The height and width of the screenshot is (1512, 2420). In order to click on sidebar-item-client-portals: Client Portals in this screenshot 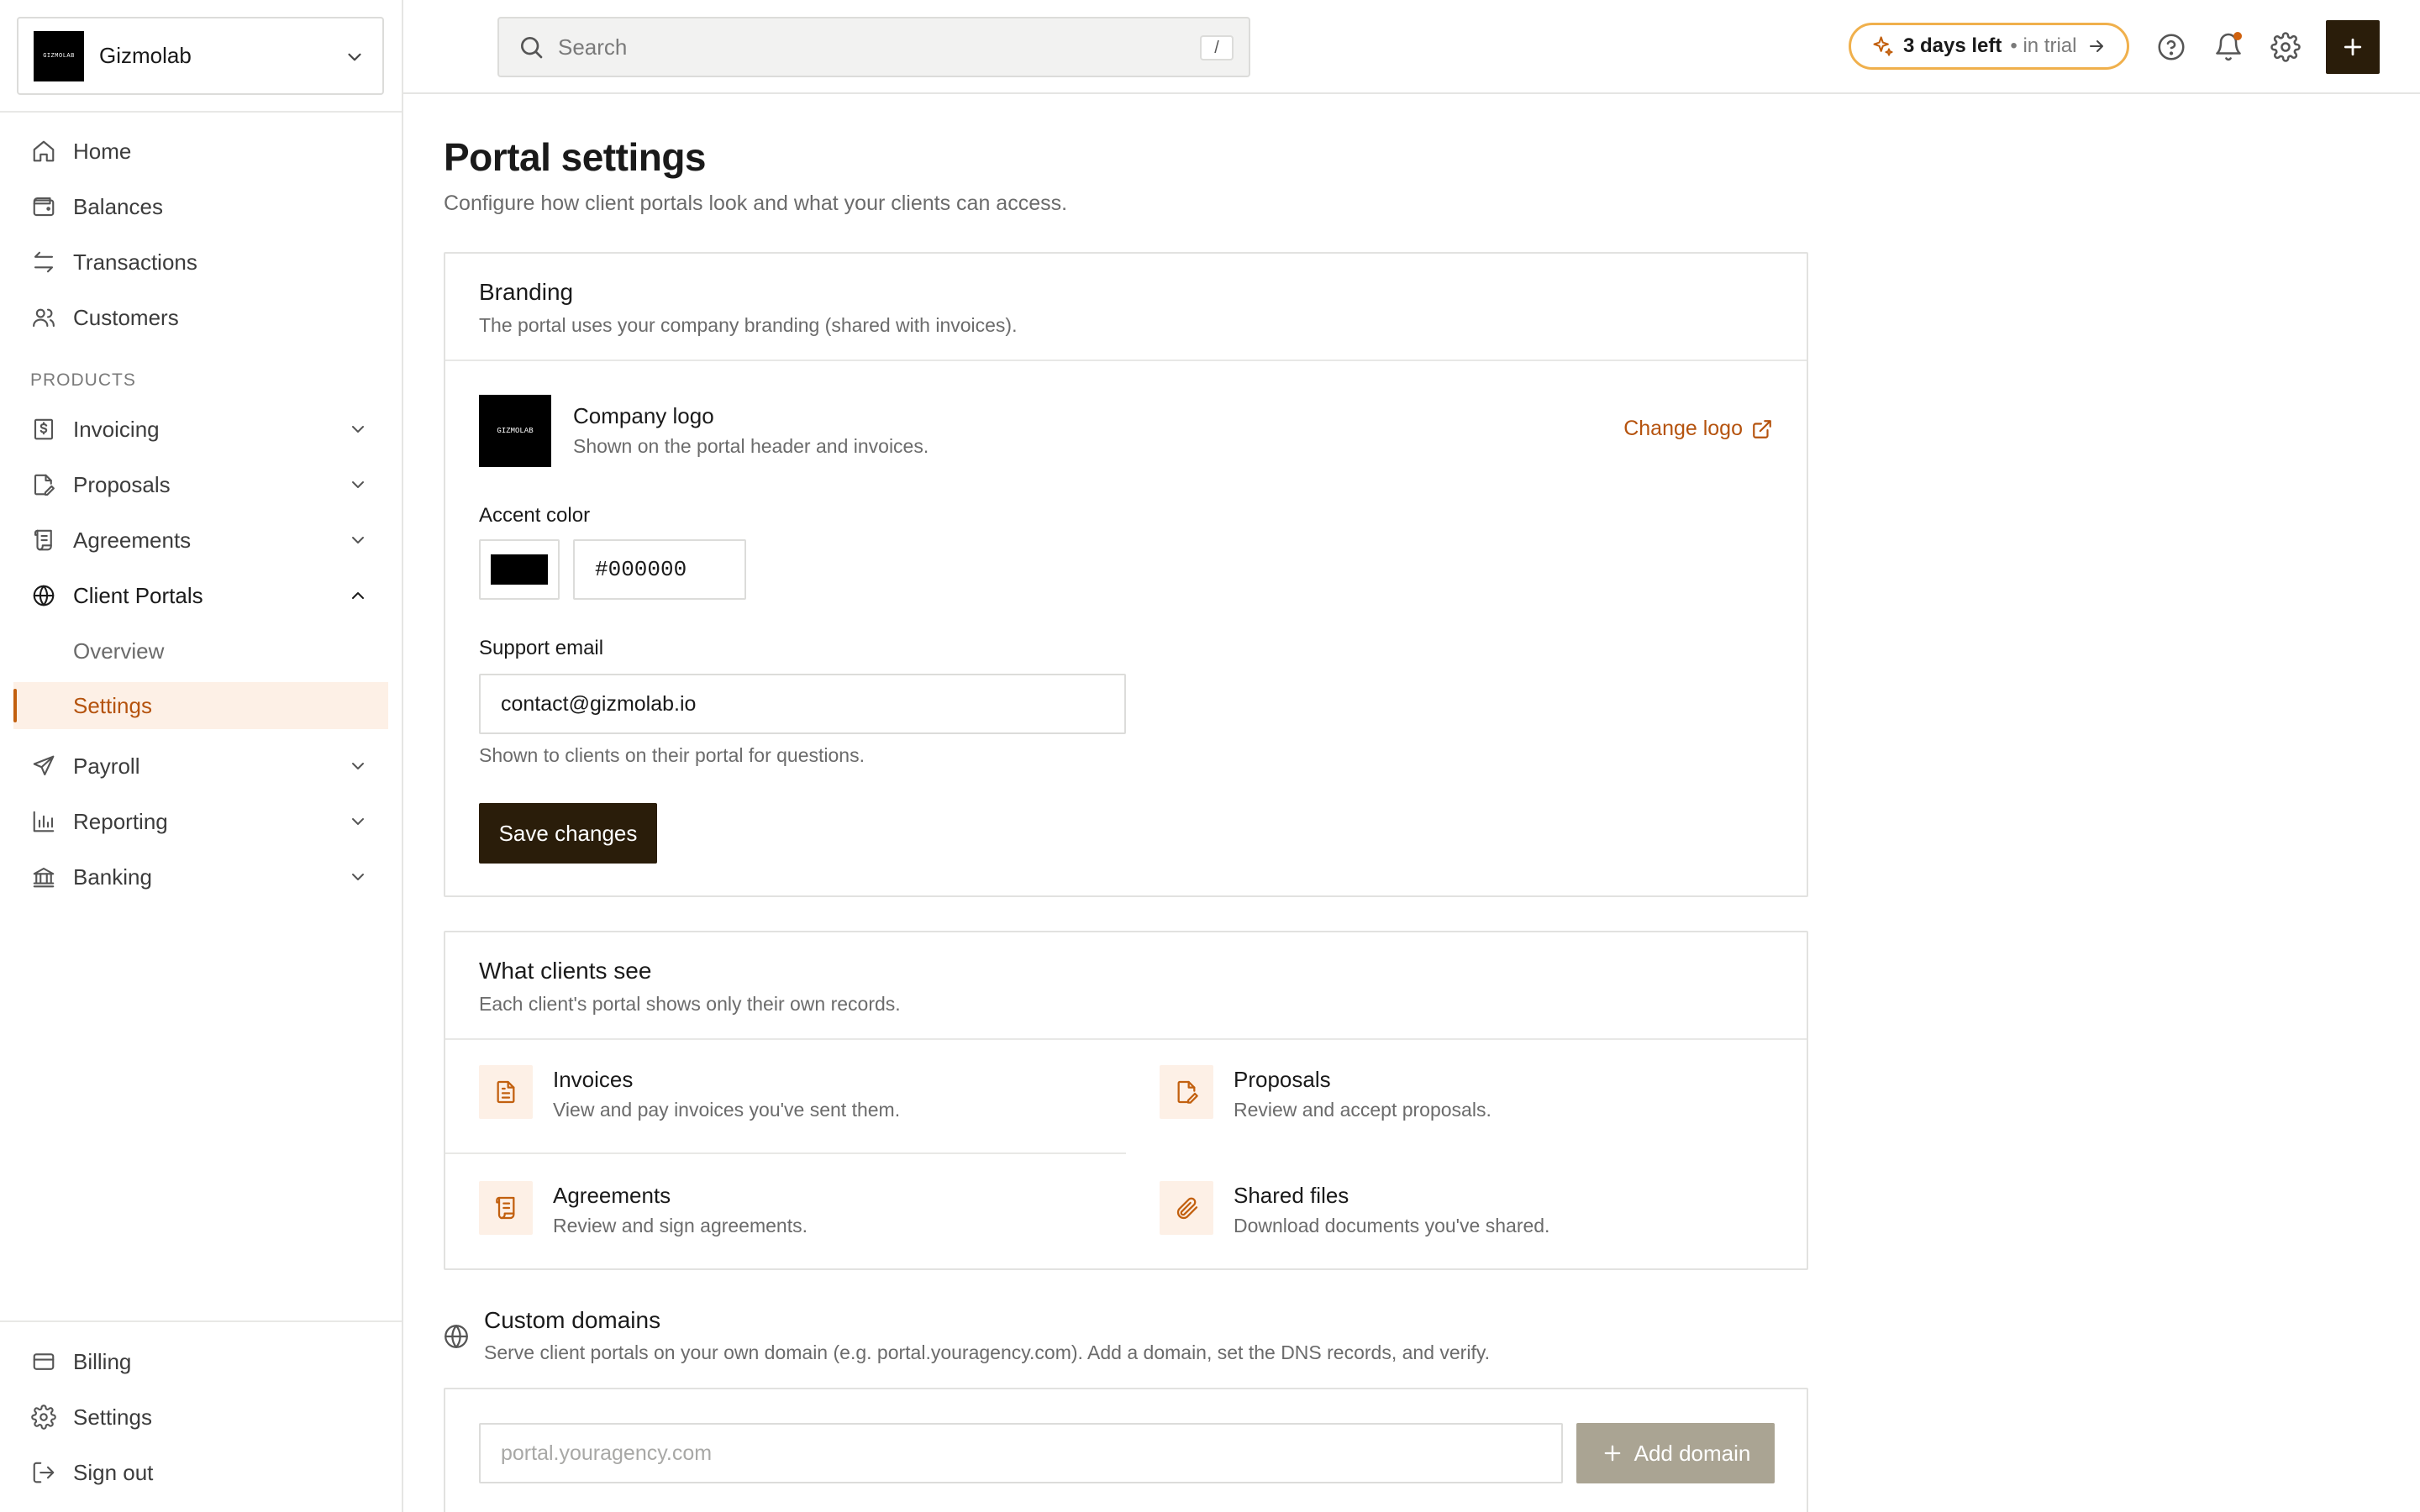, I will do `click(200, 595)`.